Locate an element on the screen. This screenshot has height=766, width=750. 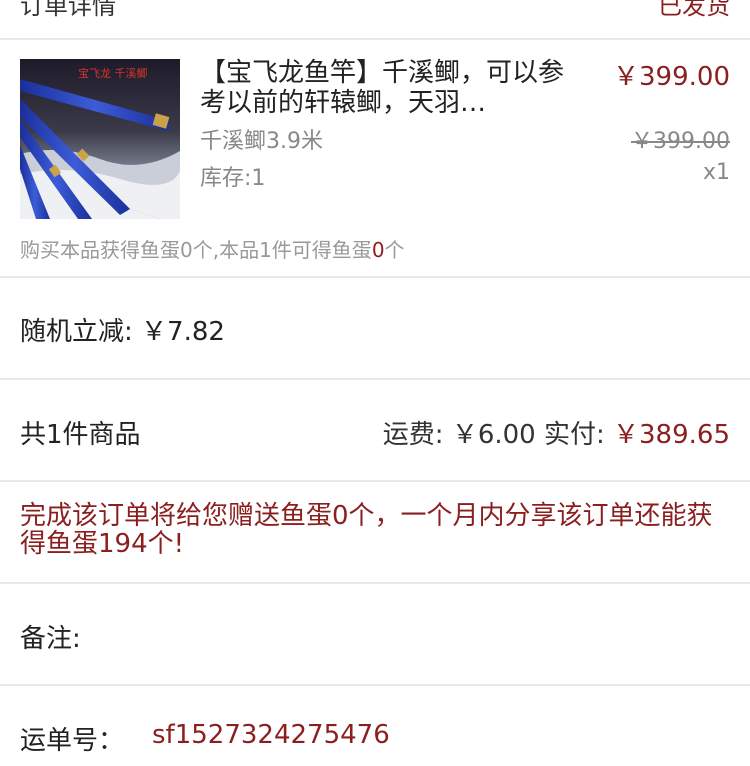
remark-row: 备注: is located at coordinates (375, 635).